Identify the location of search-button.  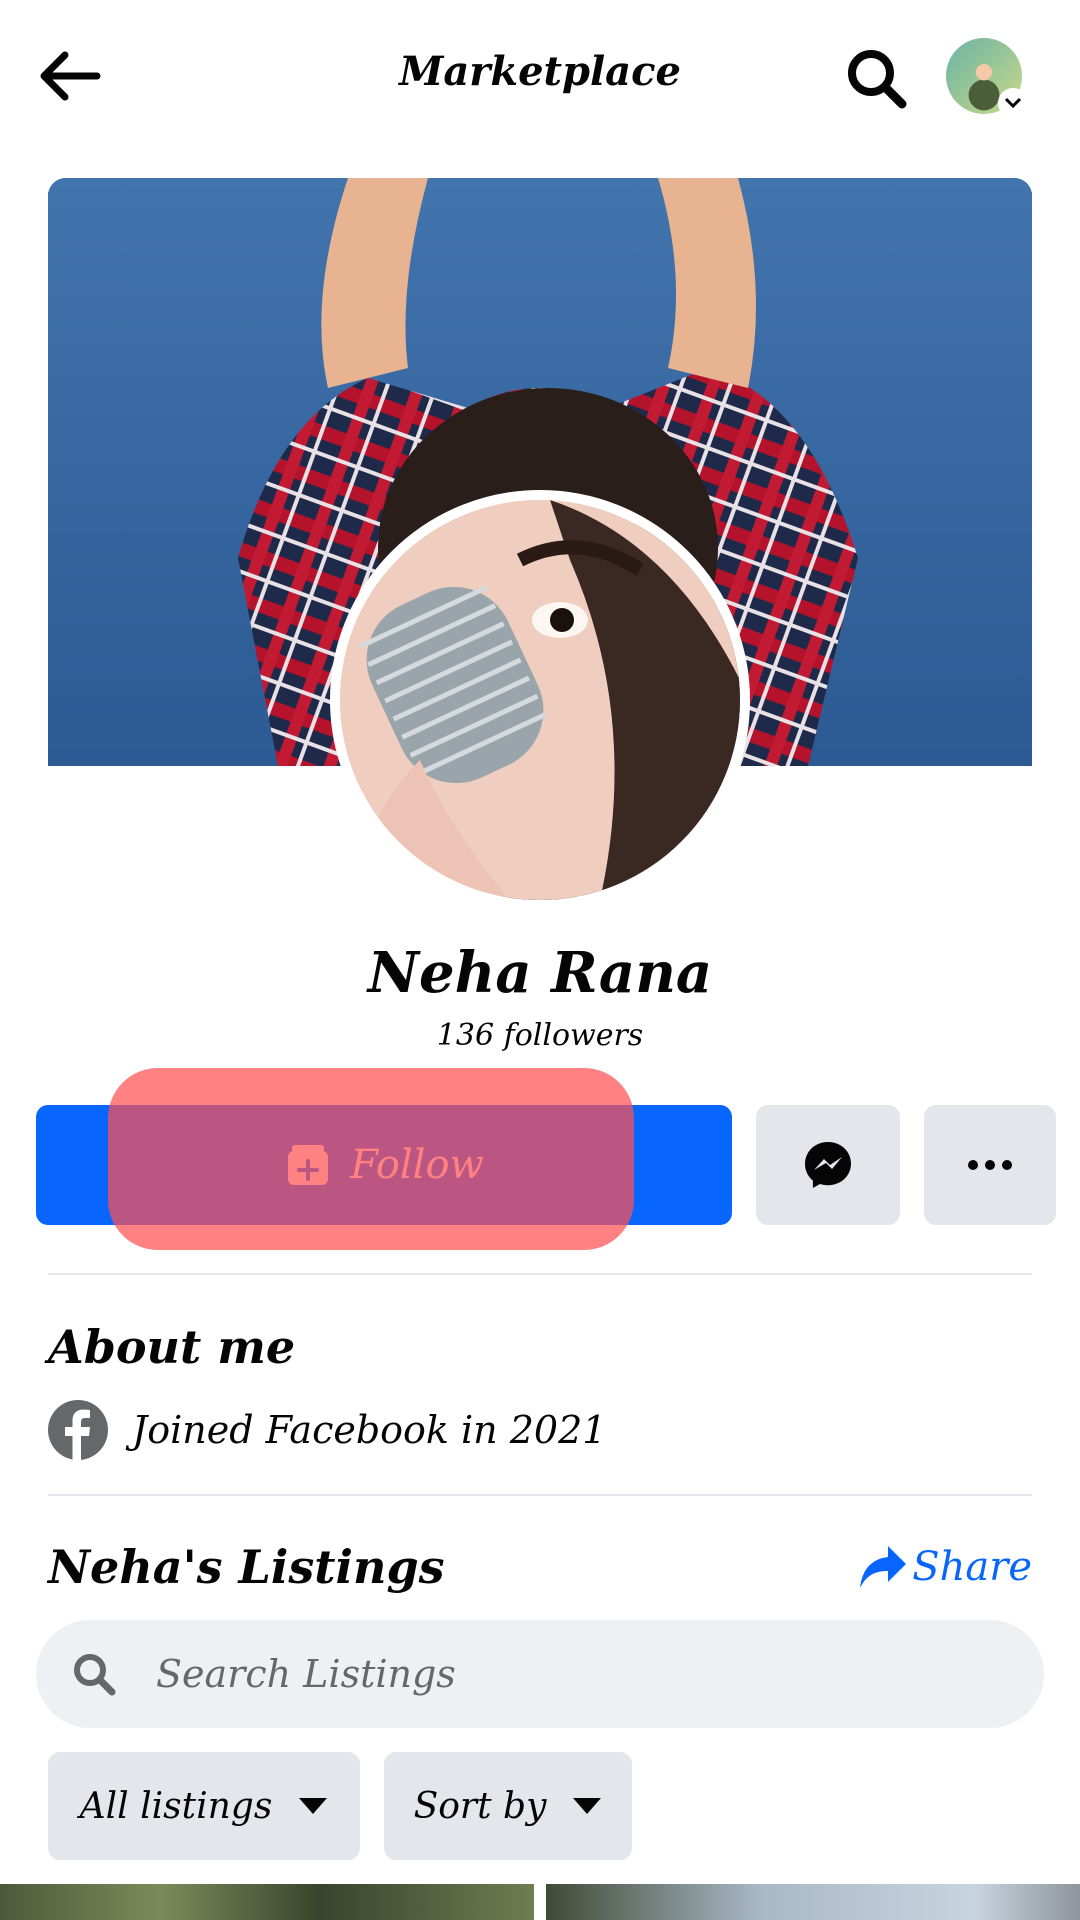
(876, 78).